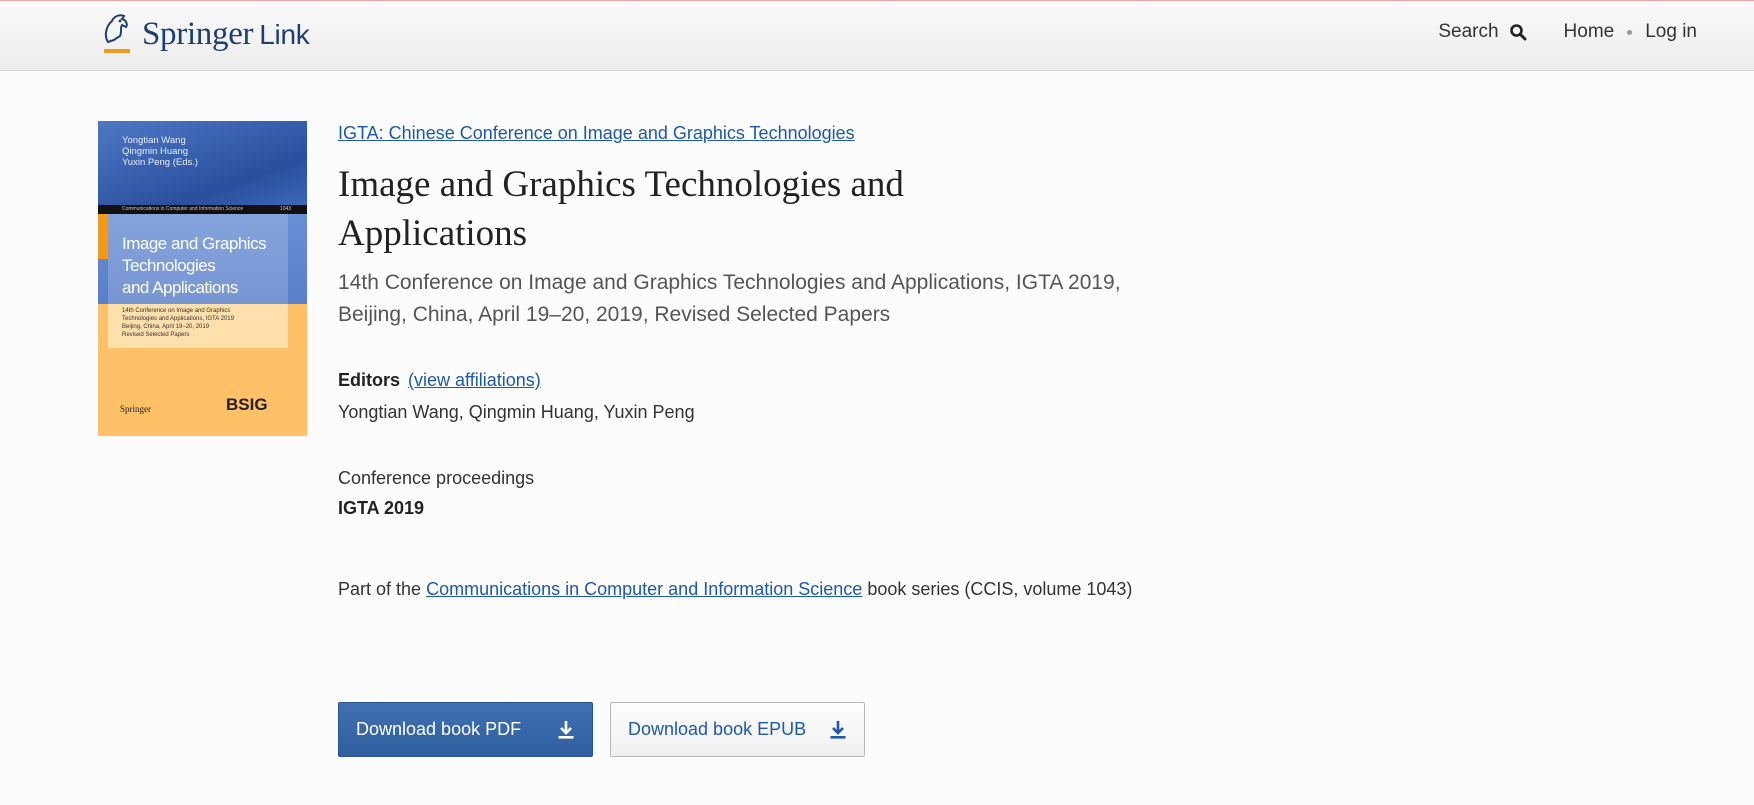  I want to click on cover-author: Yuxin Peng (Eds.), so click(160, 162).